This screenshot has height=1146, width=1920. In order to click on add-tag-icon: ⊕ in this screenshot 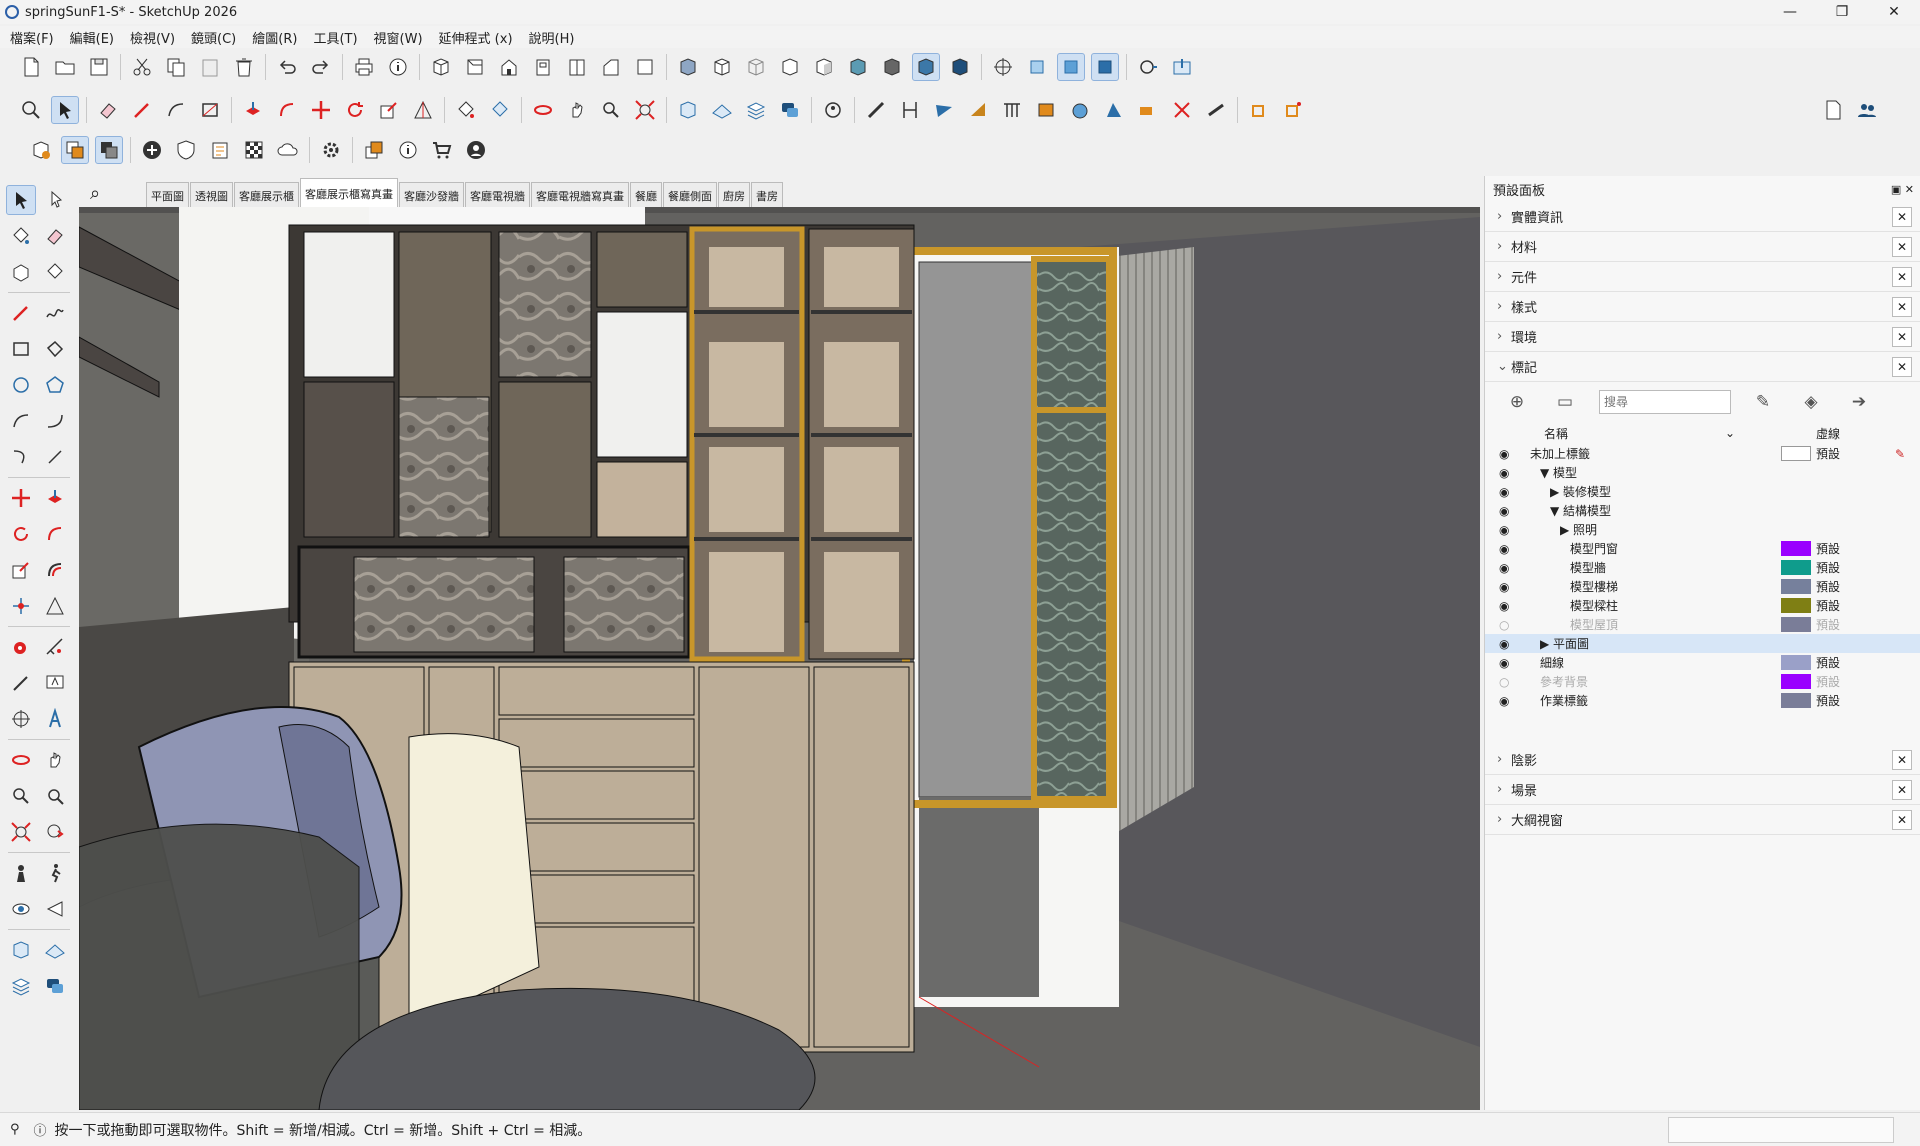, I will do `click(1517, 402)`.